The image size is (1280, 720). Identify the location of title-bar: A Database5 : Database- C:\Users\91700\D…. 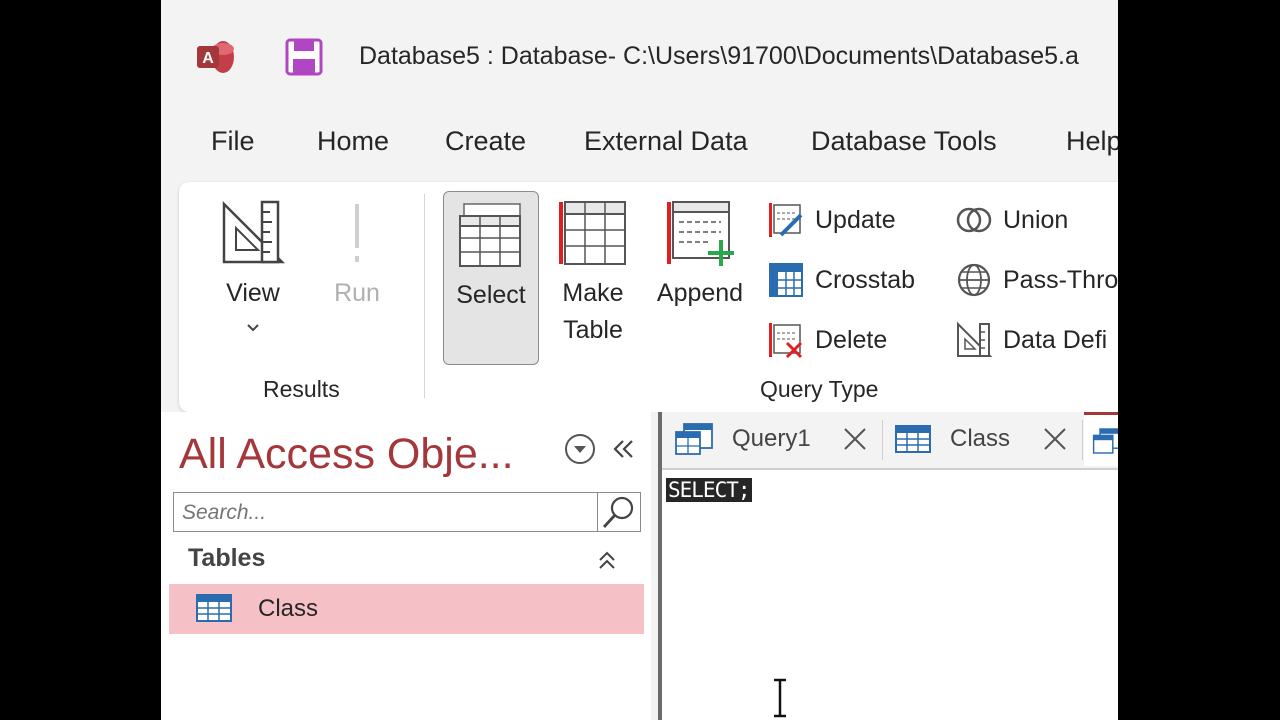
(639, 56).